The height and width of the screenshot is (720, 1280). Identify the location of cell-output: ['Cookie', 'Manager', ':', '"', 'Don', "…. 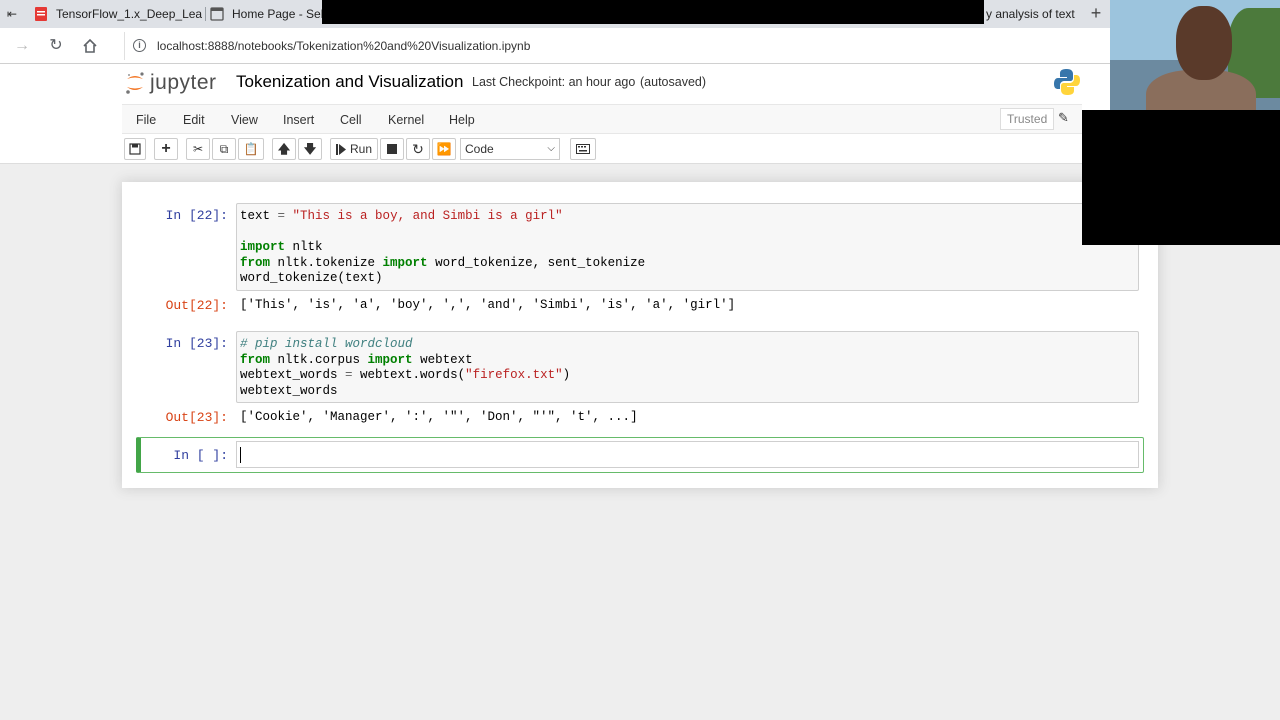
(439, 417).